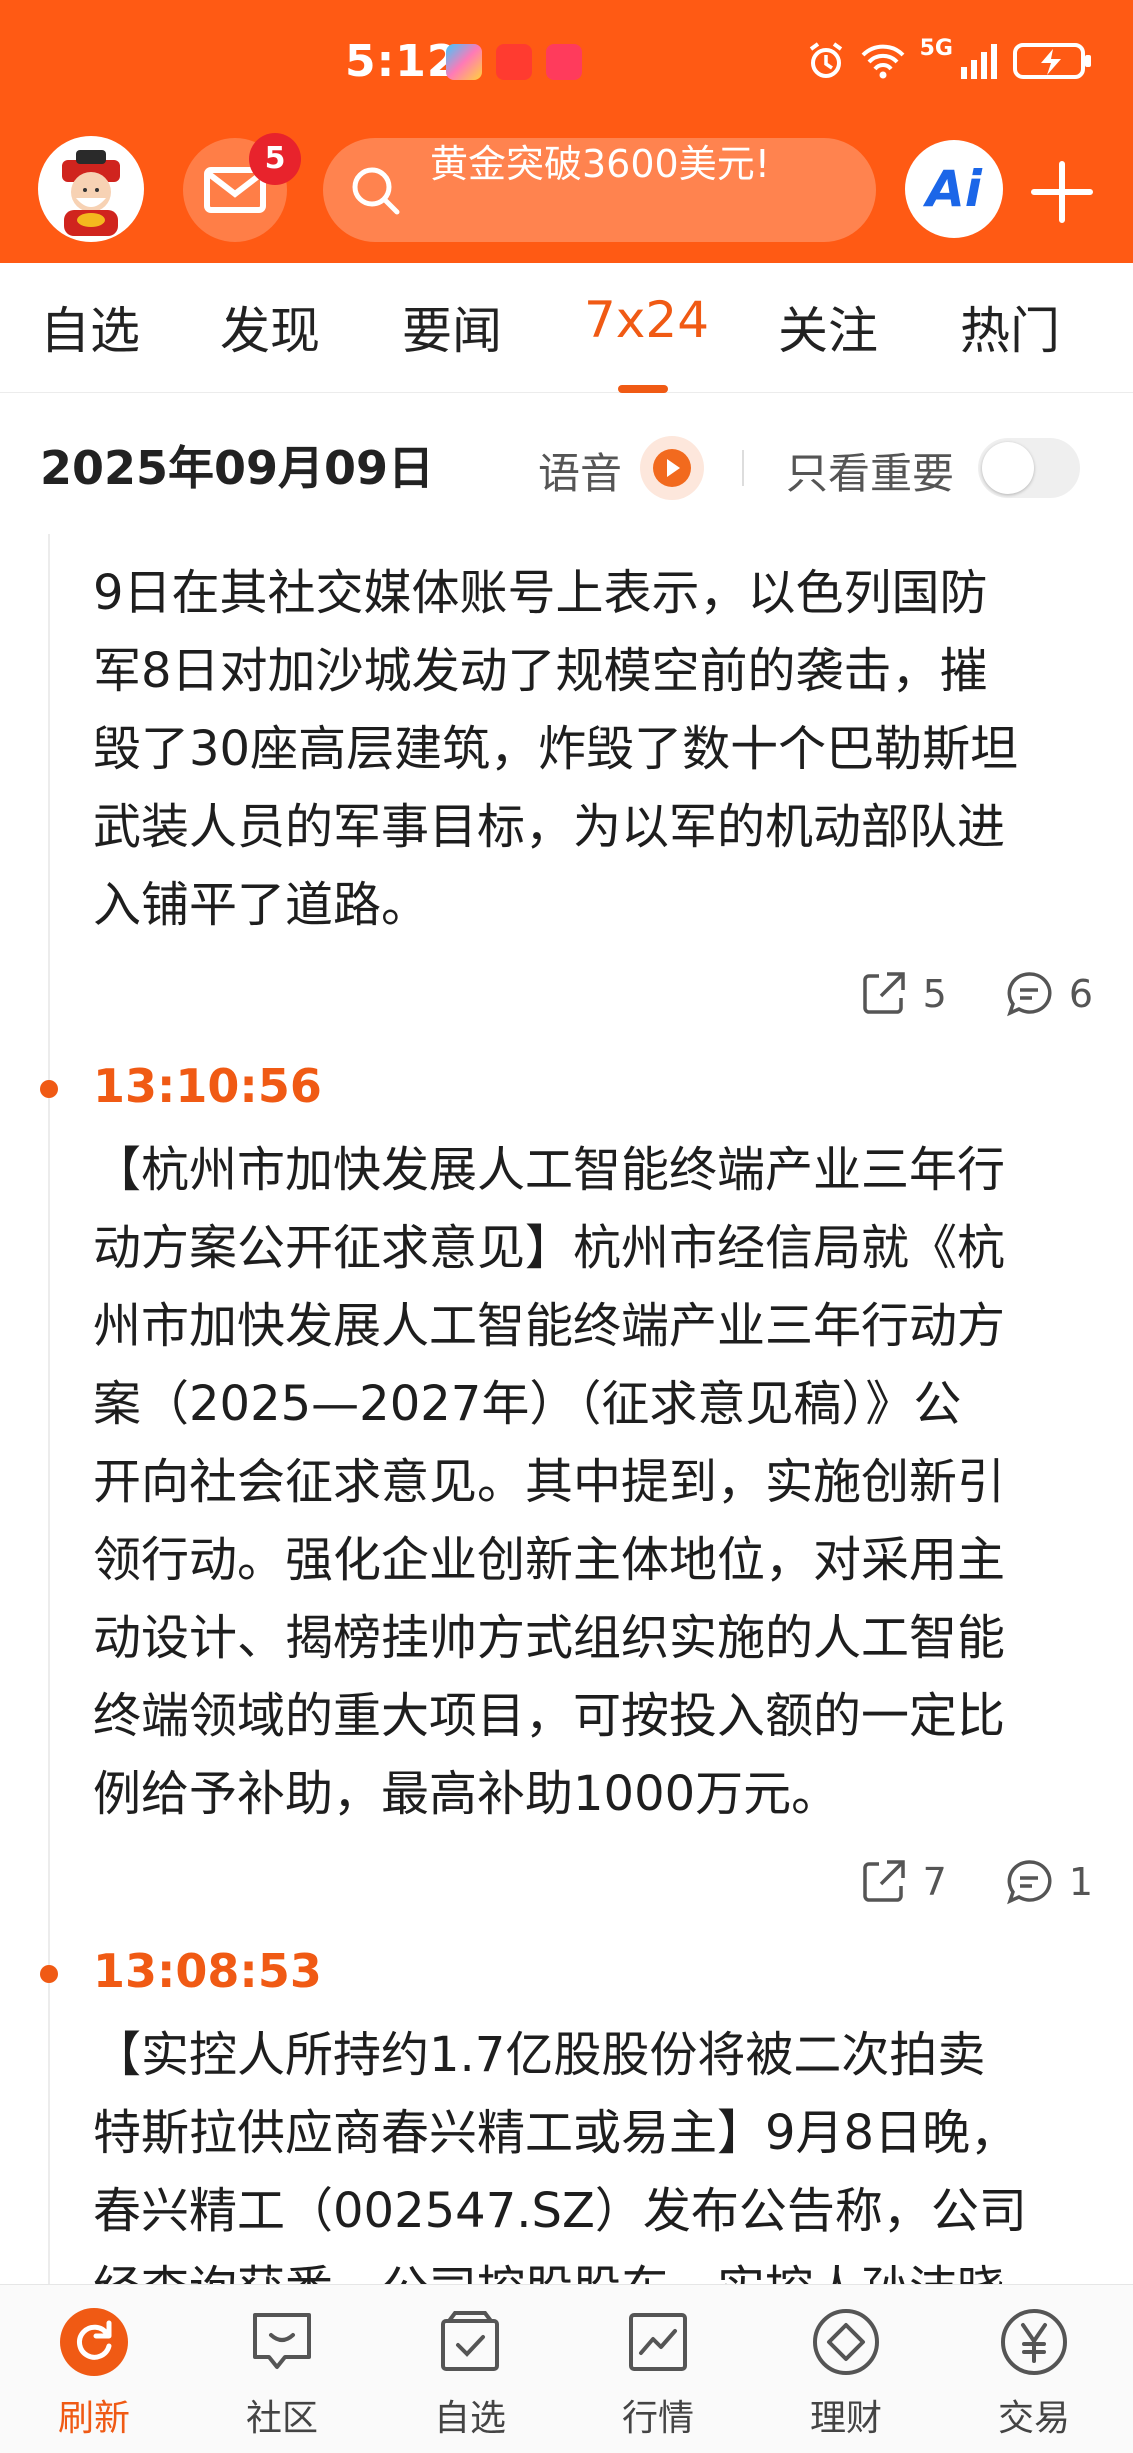 The image size is (1133, 2453). What do you see at coordinates (658, 2342) in the screenshot?
I see `chart-icon` at bounding box center [658, 2342].